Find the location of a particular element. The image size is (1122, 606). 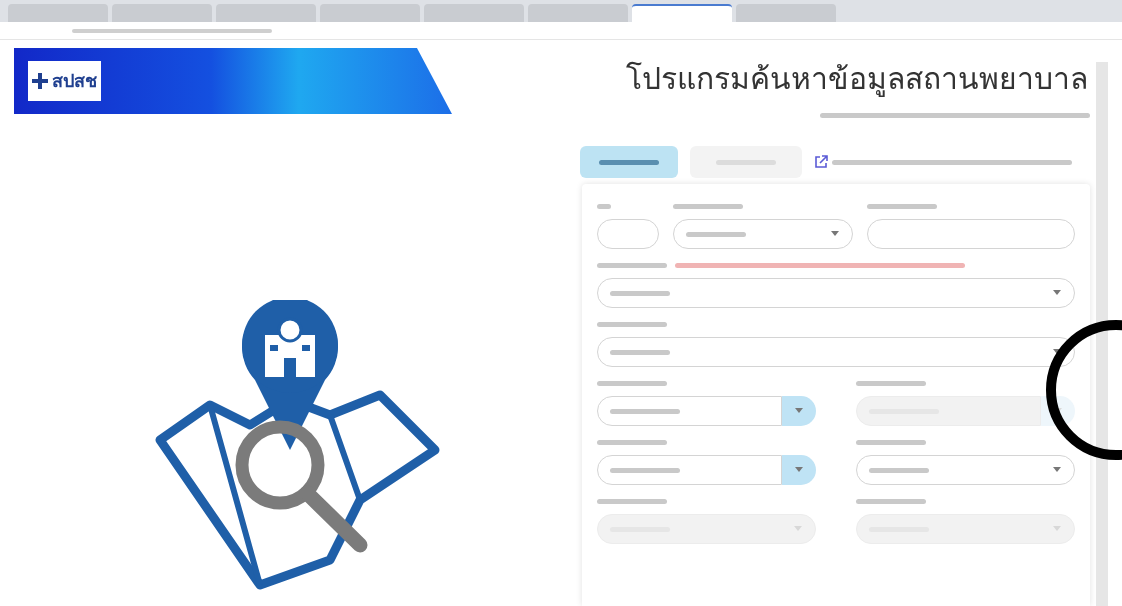

page-title: โปรแกรมค้นหาข้อมูลสถานพยาบาล is located at coordinates (857, 79).